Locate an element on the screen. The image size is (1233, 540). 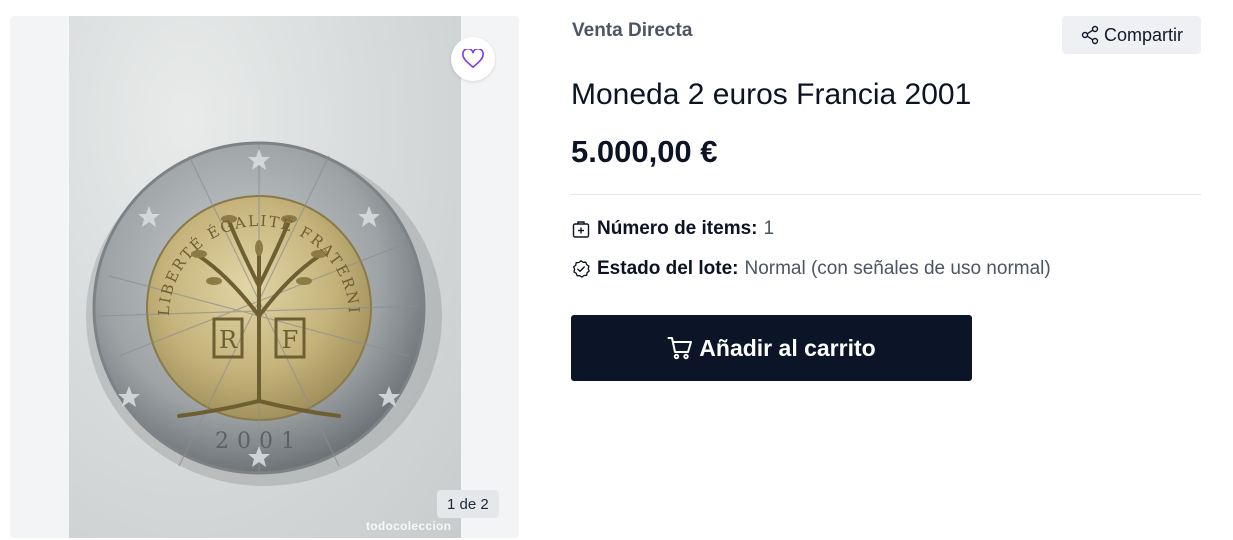
lot-state-label: Estado del lote: is located at coordinates (668, 268).